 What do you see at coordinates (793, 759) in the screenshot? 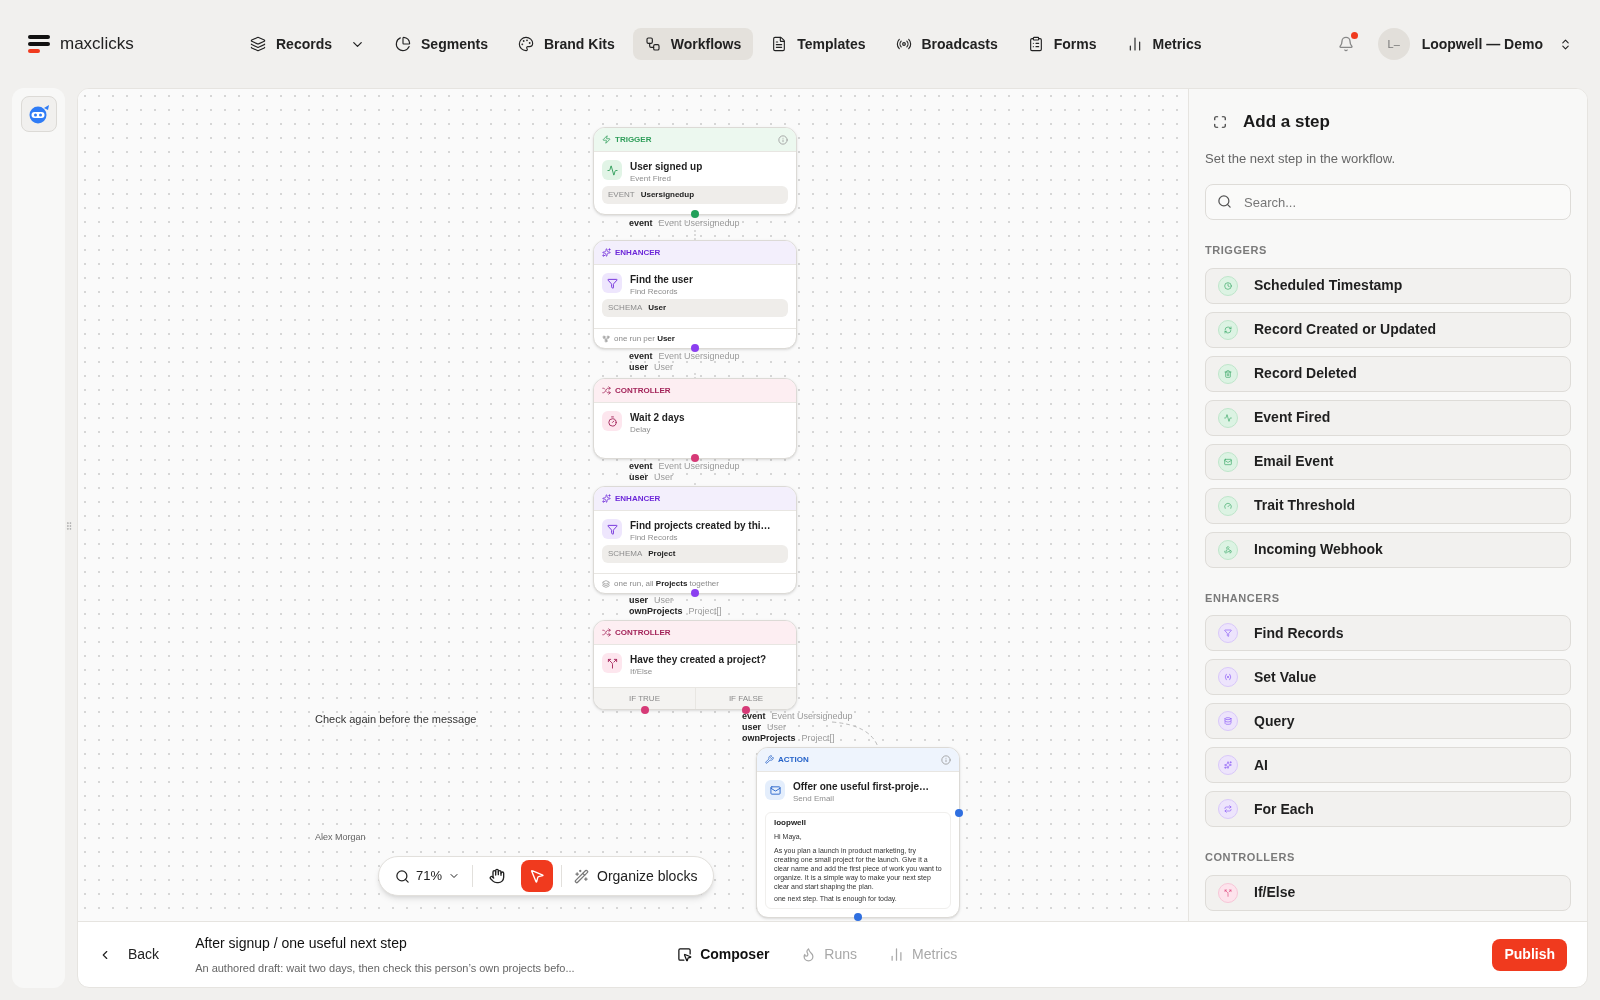
I see `node-category: ACTION` at bounding box center [793, 759].